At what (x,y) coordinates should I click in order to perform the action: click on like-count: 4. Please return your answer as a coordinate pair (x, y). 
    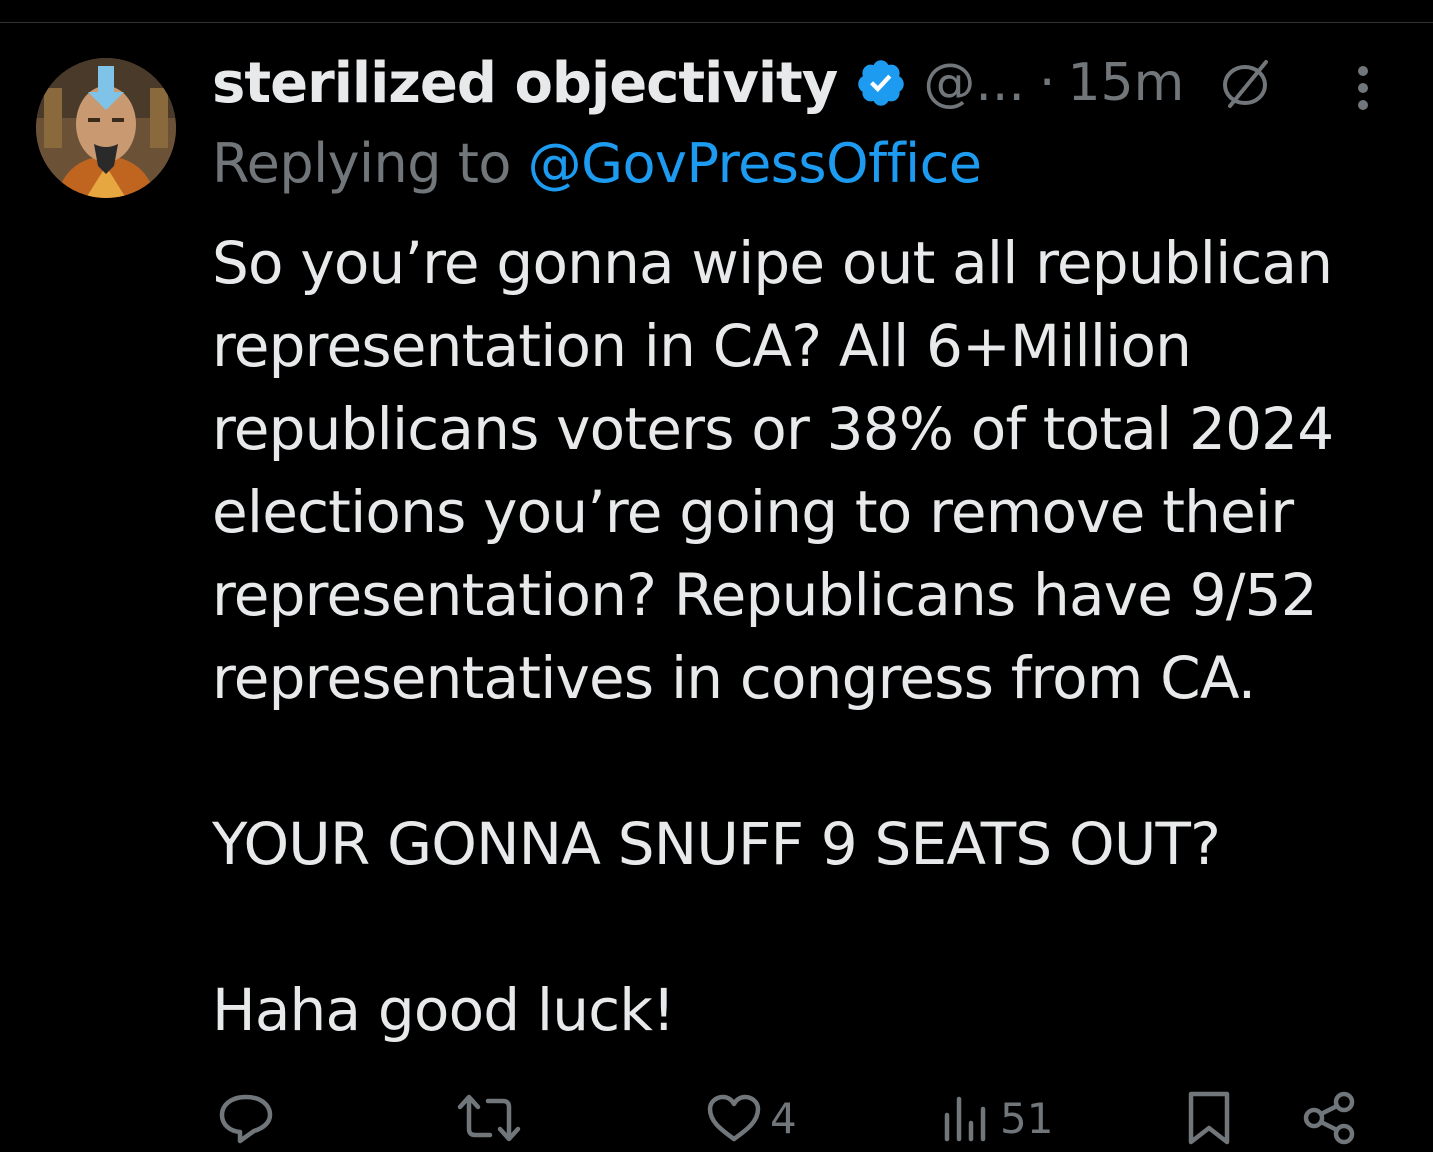
    Looking at the image, I should click on (783, 1118).